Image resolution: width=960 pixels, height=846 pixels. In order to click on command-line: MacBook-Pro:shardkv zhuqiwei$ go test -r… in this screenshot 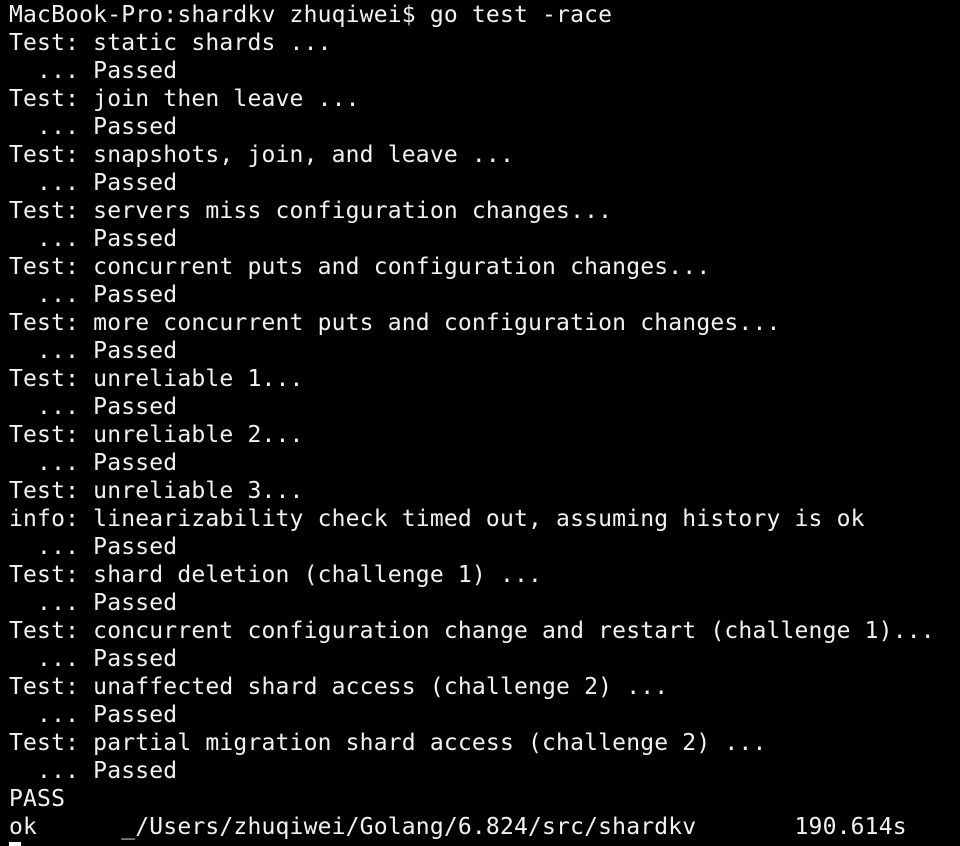, I will do `click(311, 15)`.